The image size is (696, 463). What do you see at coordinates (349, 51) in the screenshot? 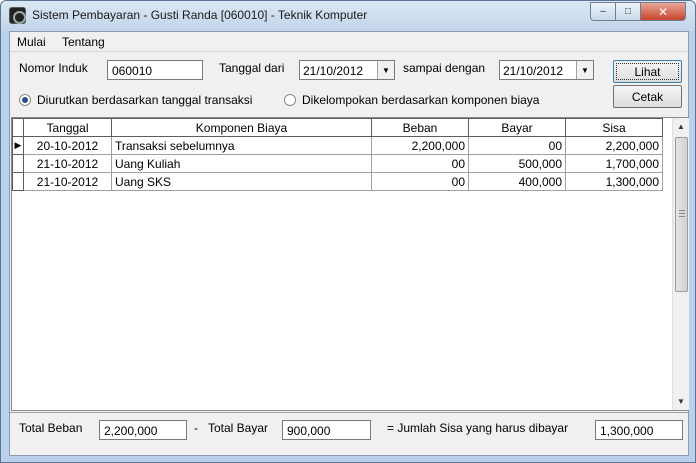
I see `menu-divider` at bounding box center [349, 51].